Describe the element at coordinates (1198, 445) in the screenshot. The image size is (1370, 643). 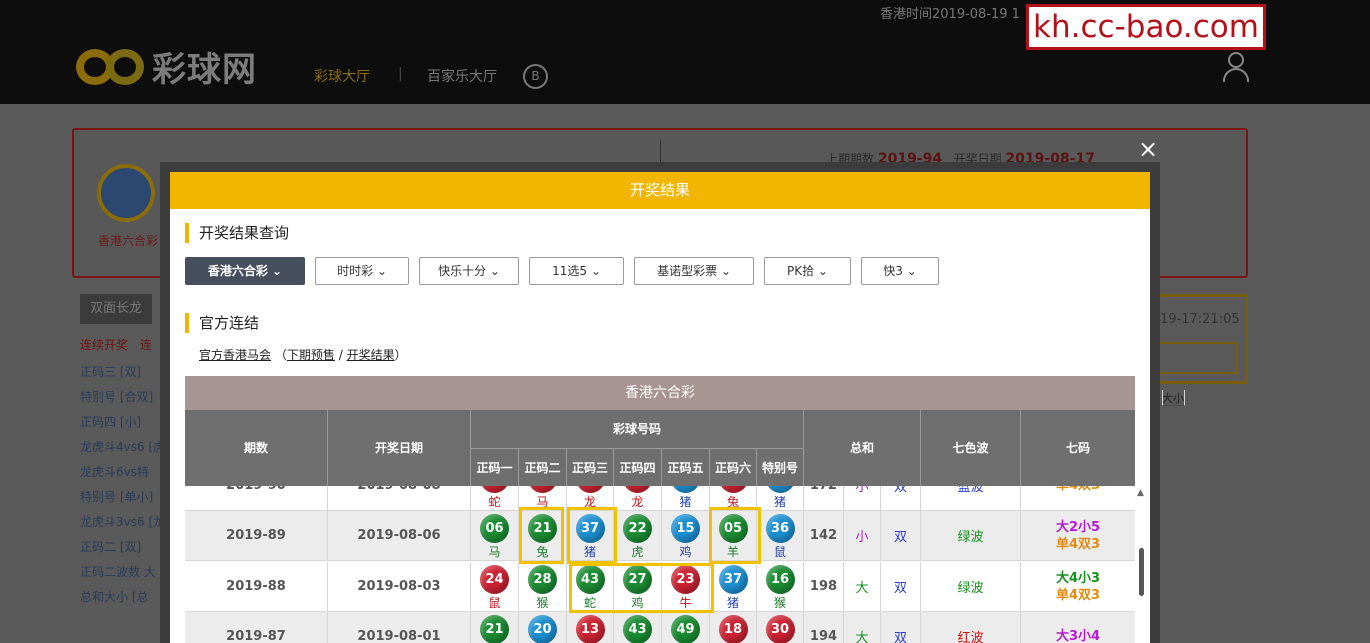
I see `bg-stats-table: 大小` at that location.